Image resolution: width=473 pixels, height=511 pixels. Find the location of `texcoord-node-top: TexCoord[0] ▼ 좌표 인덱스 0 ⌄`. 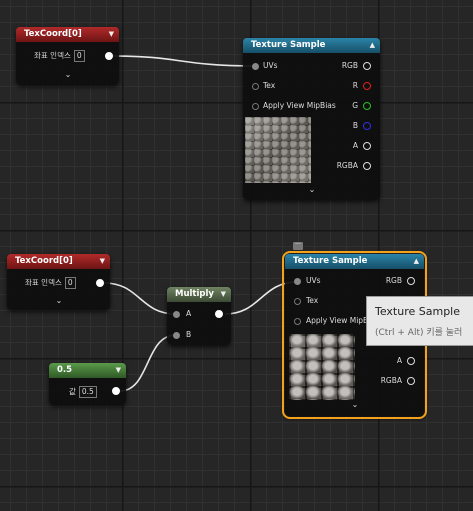

texcoord-node-top: TexCoord[0] ▼ 좌표 인덱스 0 ⌄ is located at coordinates (67, 56).